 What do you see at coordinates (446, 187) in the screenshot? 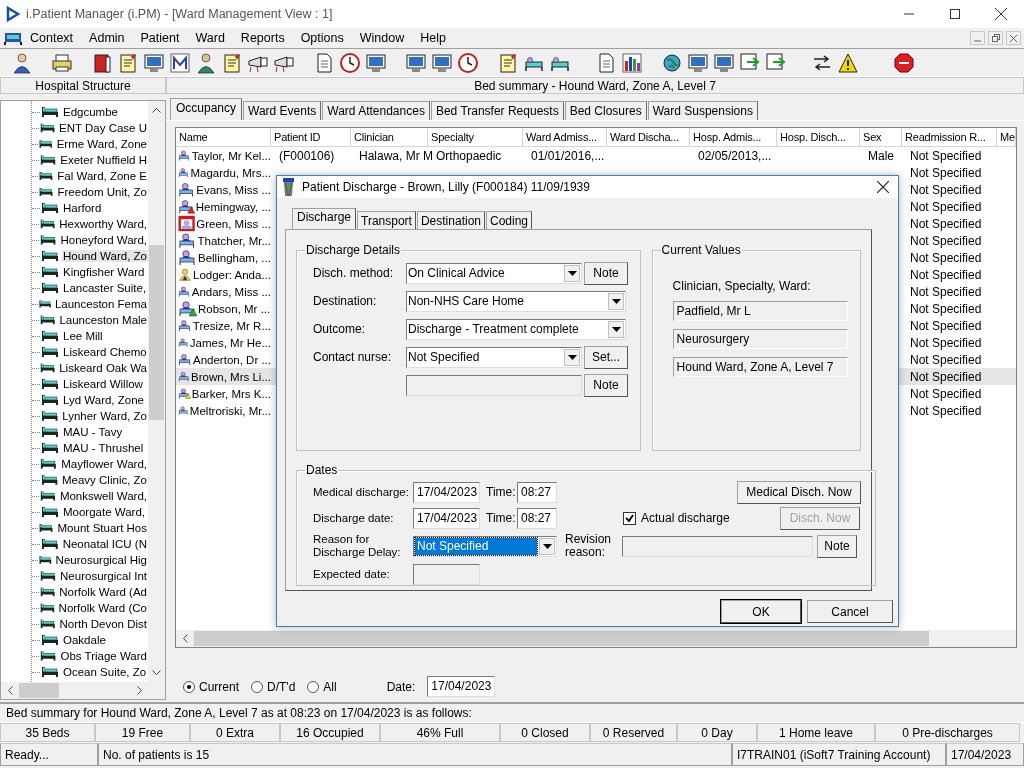
I see `dialog-title: Patient Discharge - Brown, Lilly (F000184) 11/09/1939` at bounding box center [446, 187].